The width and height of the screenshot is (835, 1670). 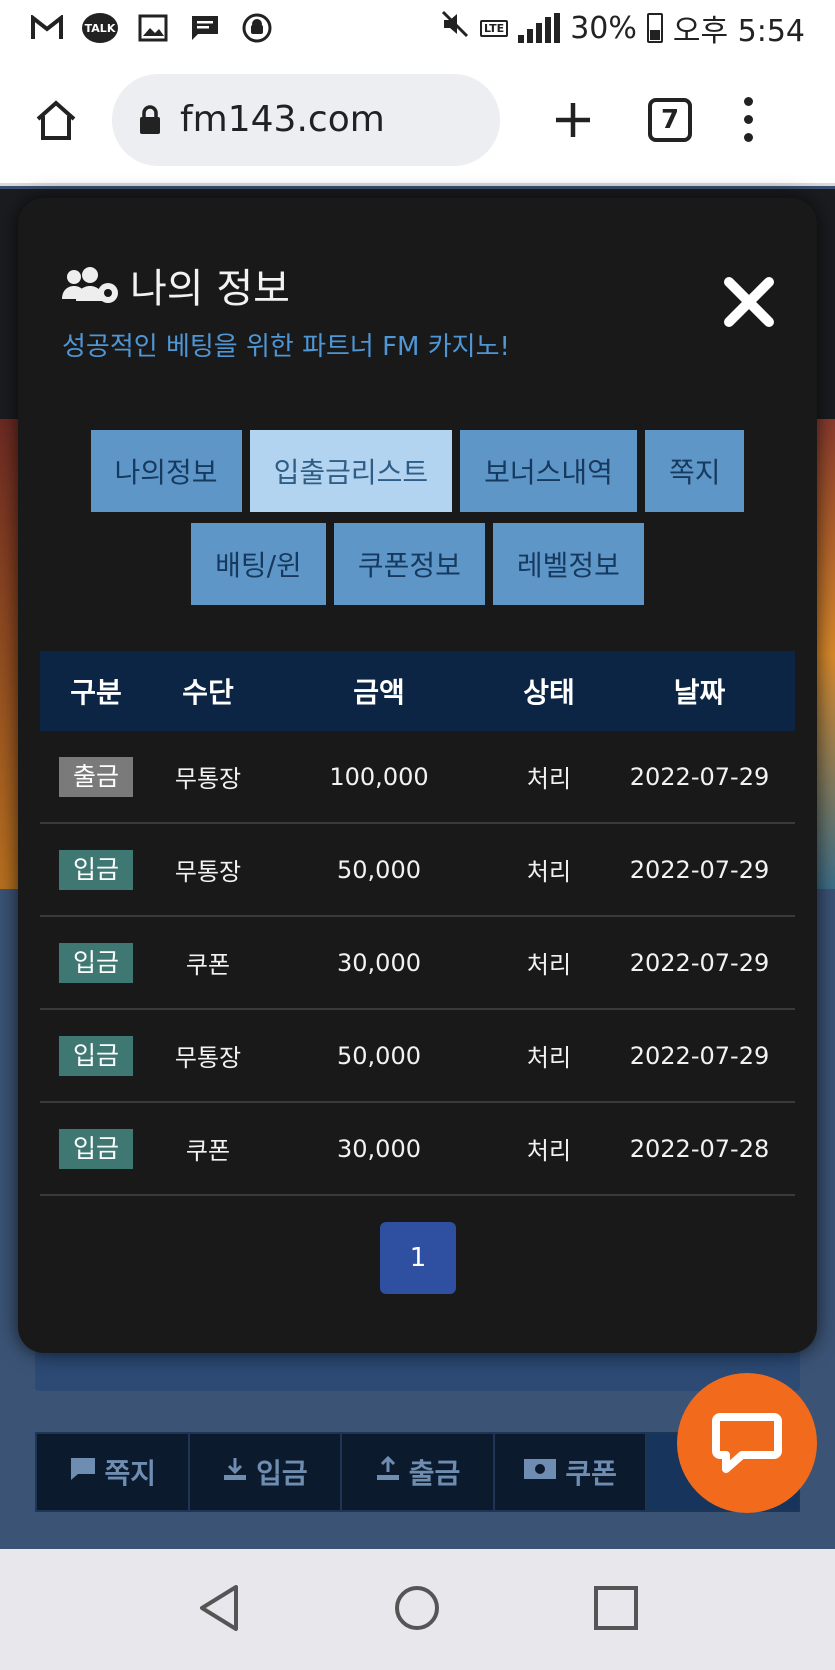 What do you see at coordinates (208, 692) in the screenshot?
I see `col-method: 수단` at bounding box center [208, 692].